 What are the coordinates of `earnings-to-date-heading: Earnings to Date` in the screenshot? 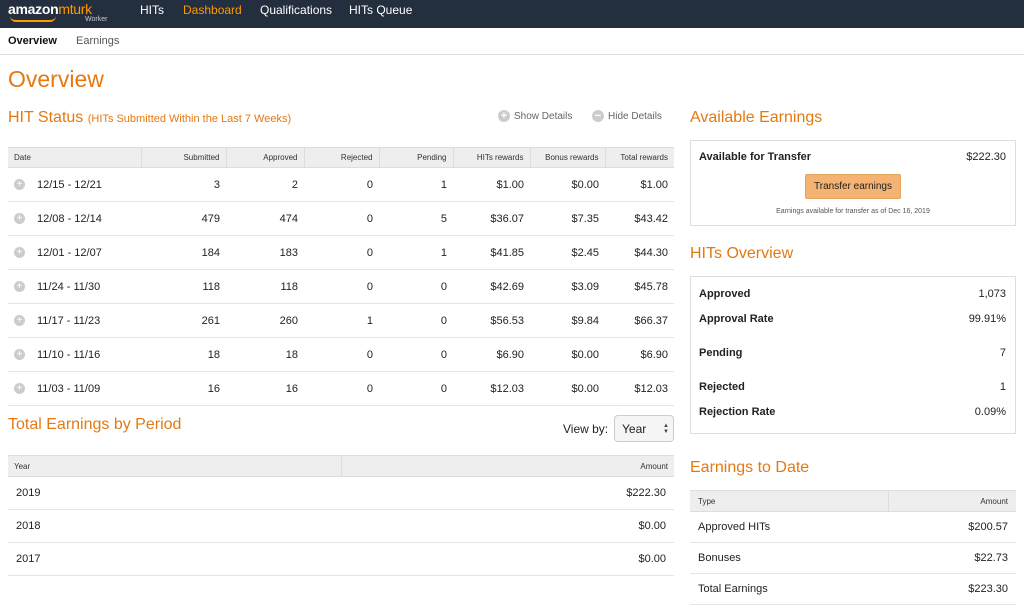 It's located at (750, 467).